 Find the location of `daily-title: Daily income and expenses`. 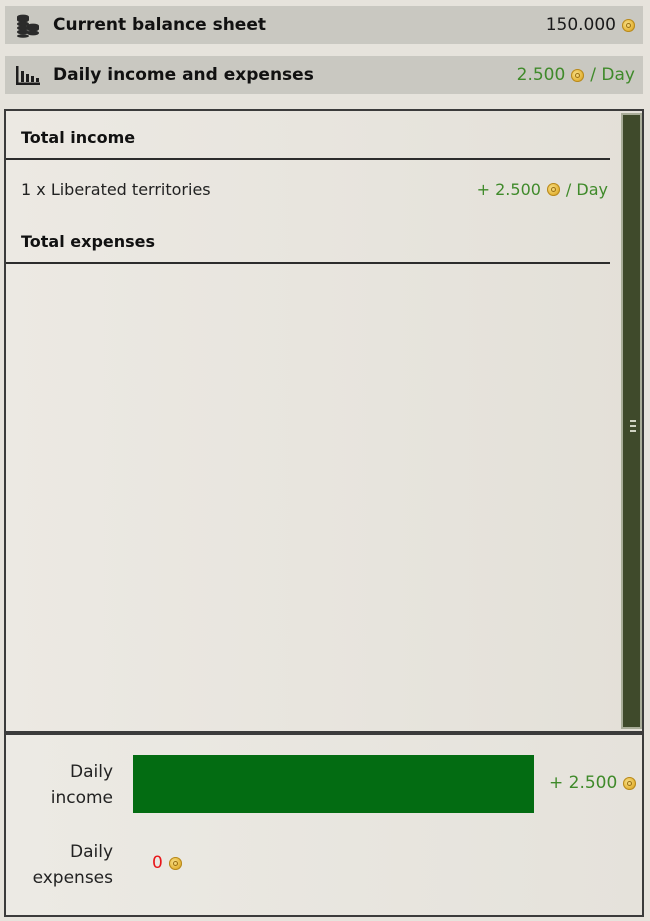

daily-title: Daily income and expenses is located at coordinates (183, 75).